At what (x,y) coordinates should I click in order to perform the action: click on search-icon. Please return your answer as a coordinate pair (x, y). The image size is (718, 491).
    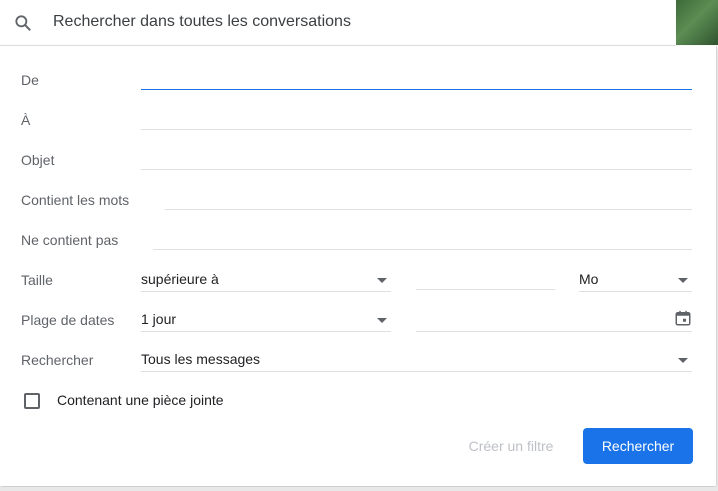
    Looking at the image, I should click on (23, 23).